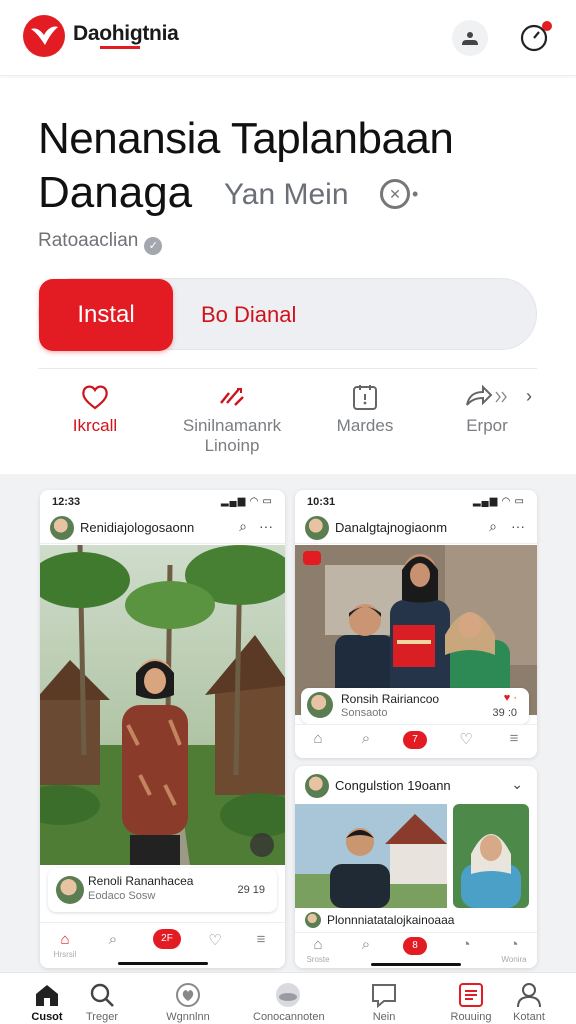 Image resolution: width=576 pixels, height=1024 pixels. I want to click on action-like: Ikrcall, so click(95, 407).